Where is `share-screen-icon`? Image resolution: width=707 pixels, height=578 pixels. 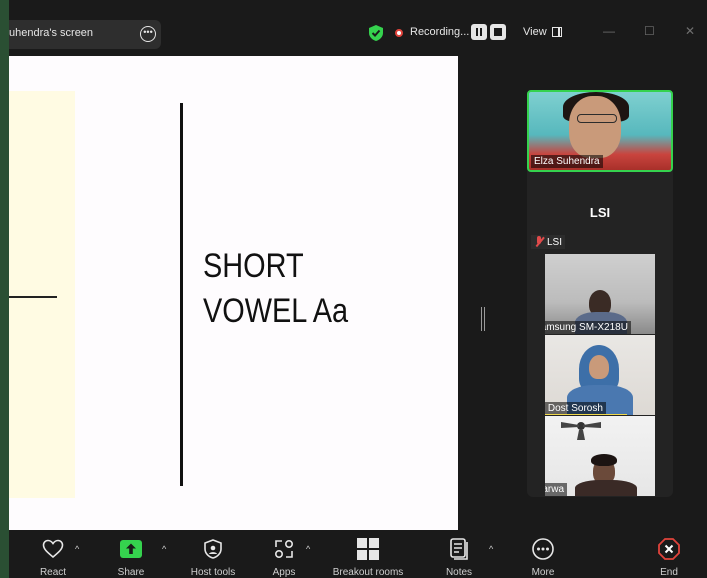 share-screen-icon is located at coordinates (131, 549).